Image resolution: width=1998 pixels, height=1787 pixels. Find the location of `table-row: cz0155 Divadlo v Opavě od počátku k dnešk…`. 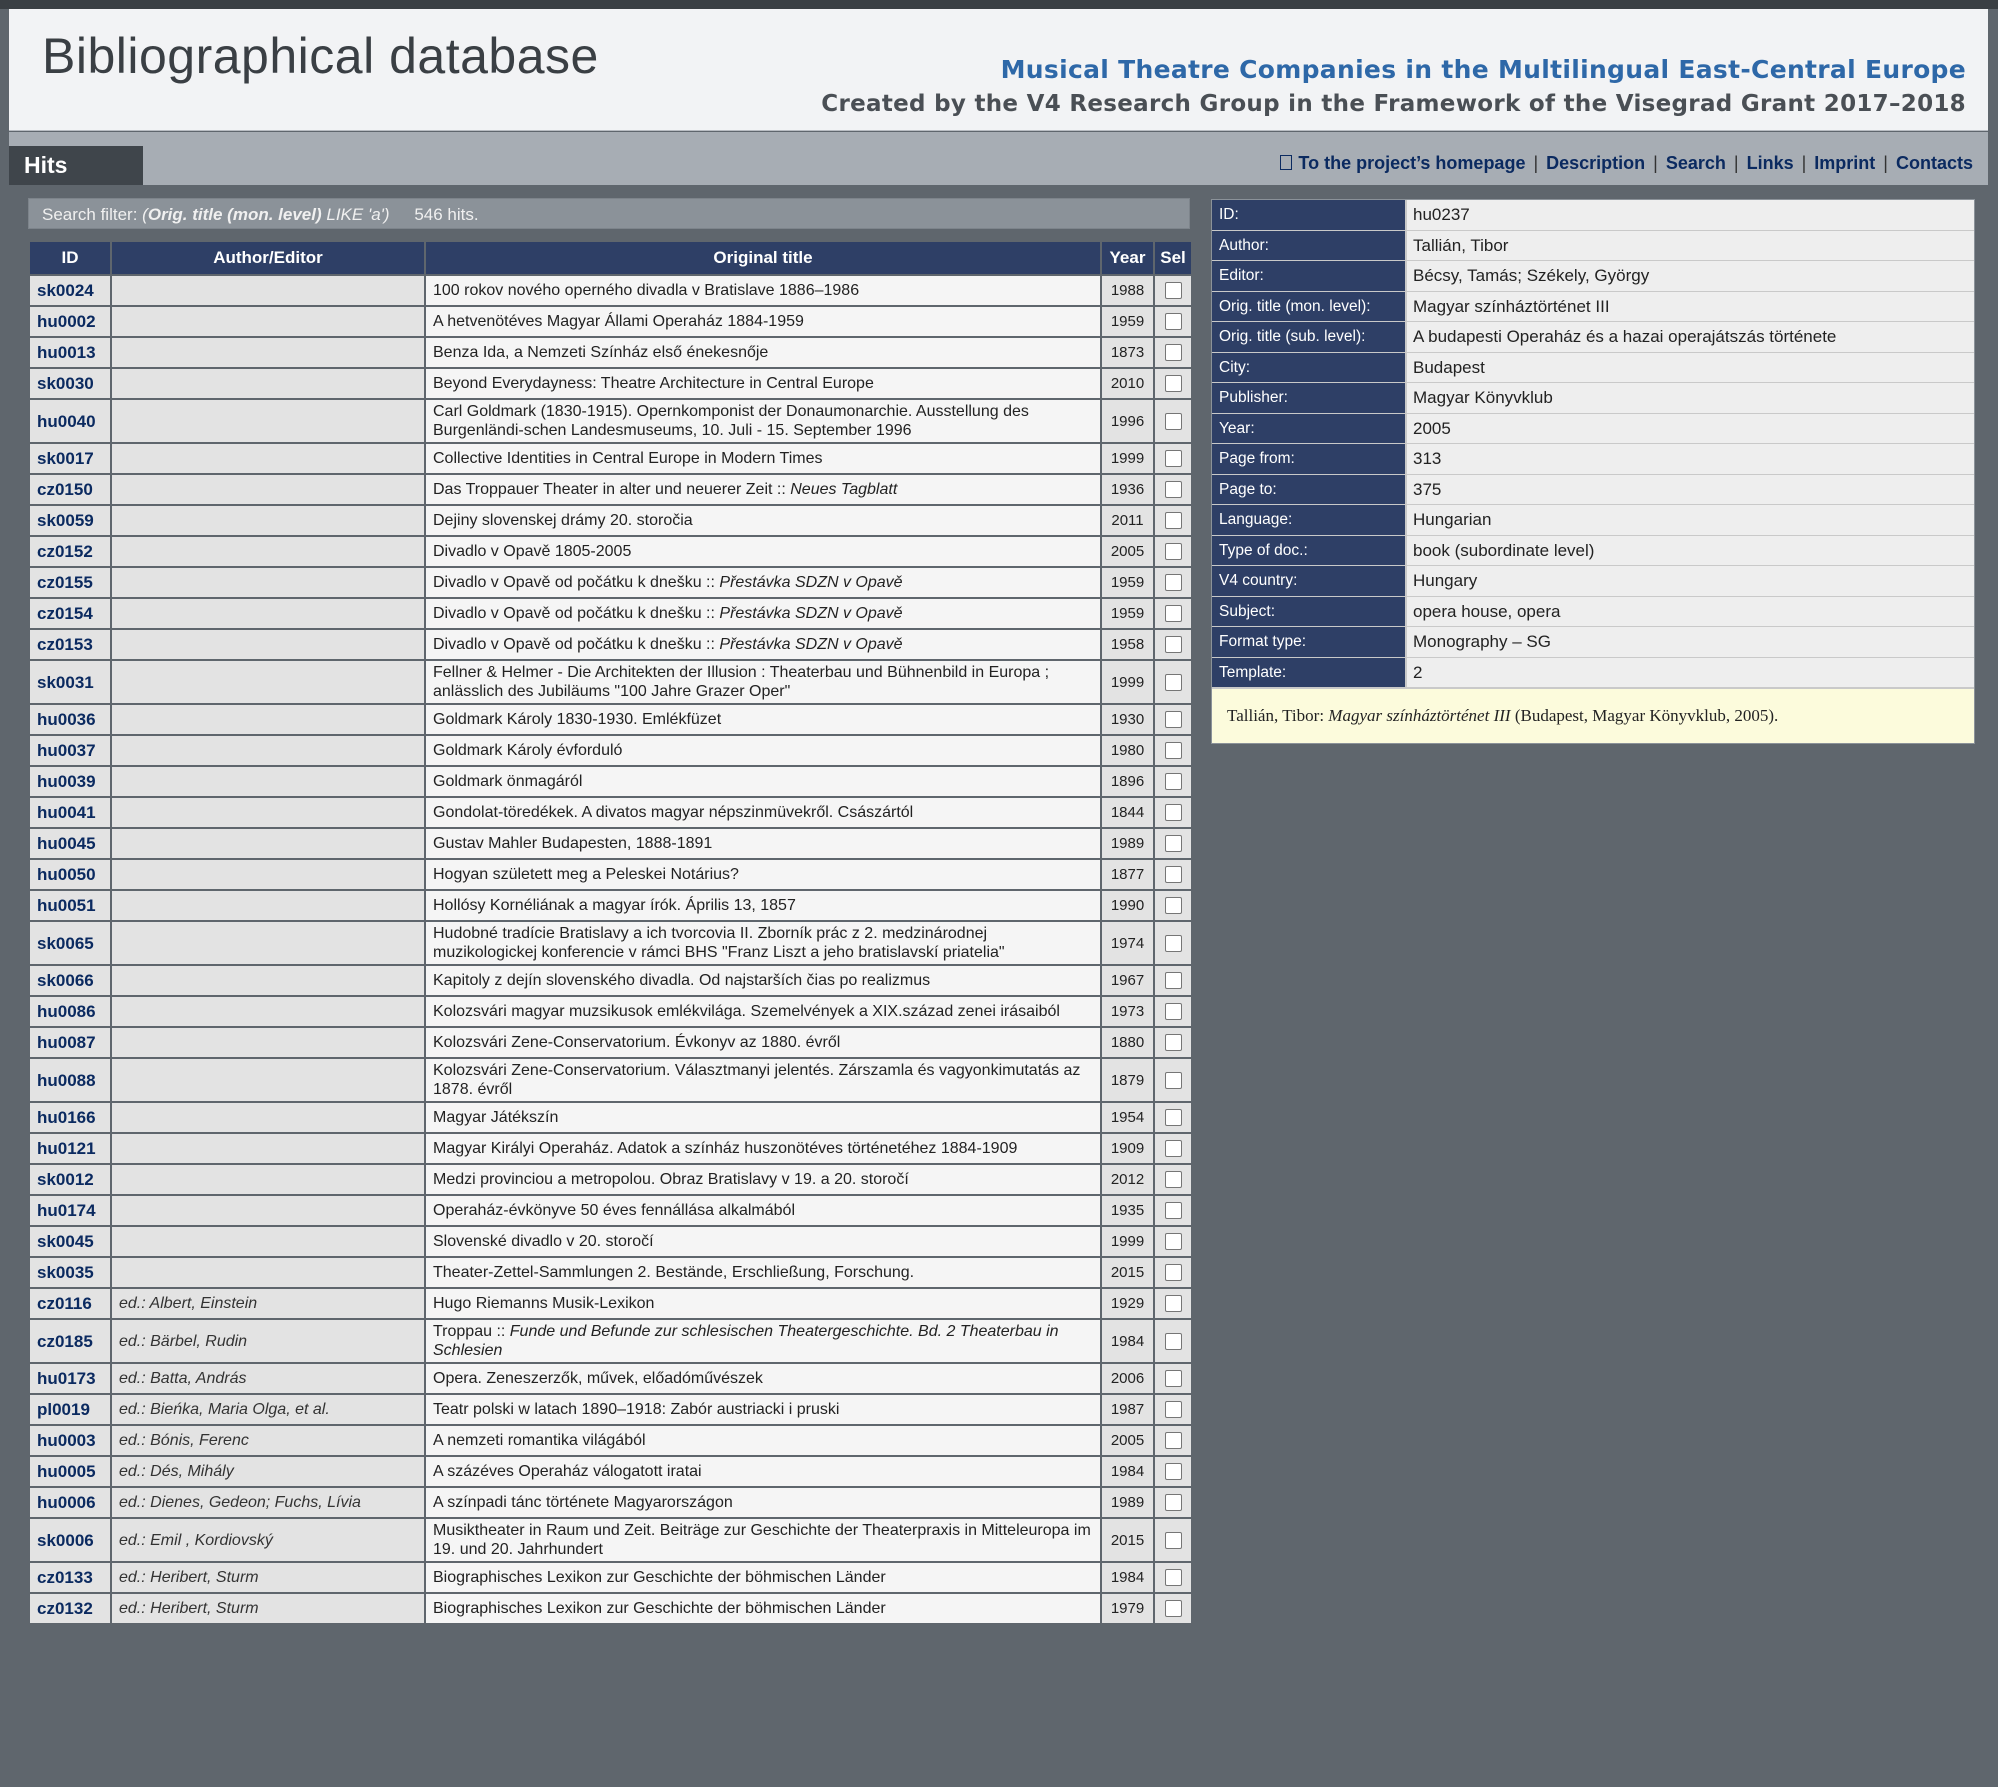

table-row: cz0155 Divadlo v Opavě od počátku k dnešk… is located at coordinates (610, 582).